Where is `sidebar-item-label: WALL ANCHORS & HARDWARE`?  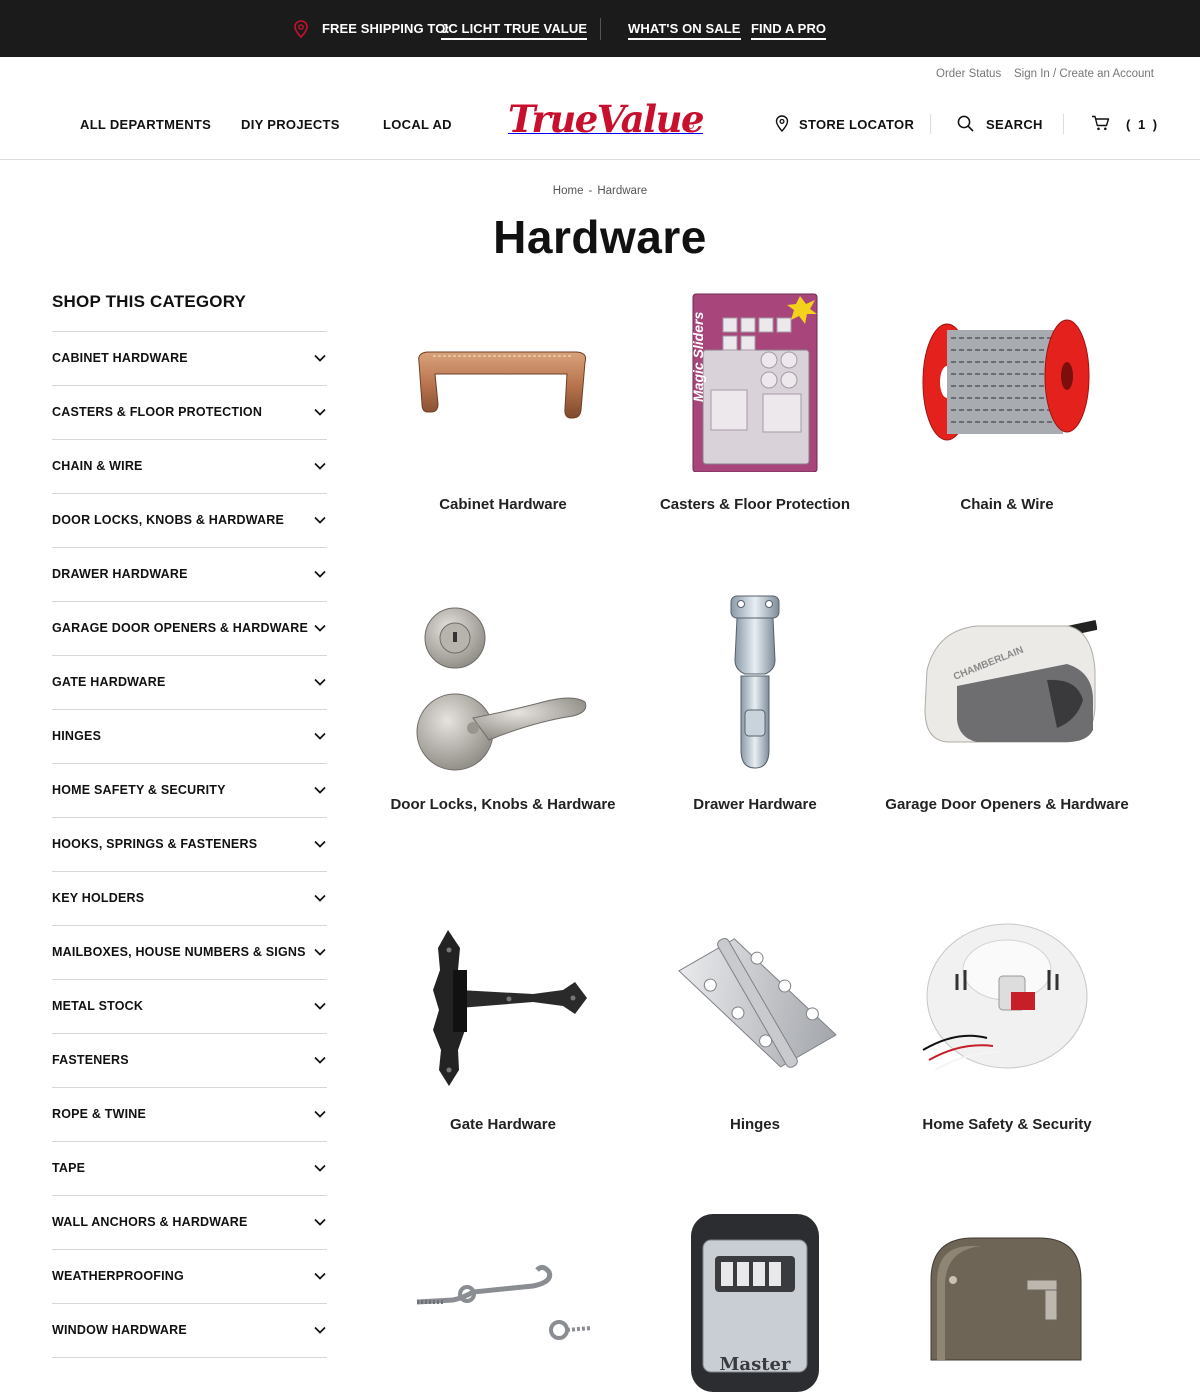 sidebar-item-label: WALL ANCHORS & HARDWARE is located at coordinates (150, 1222).